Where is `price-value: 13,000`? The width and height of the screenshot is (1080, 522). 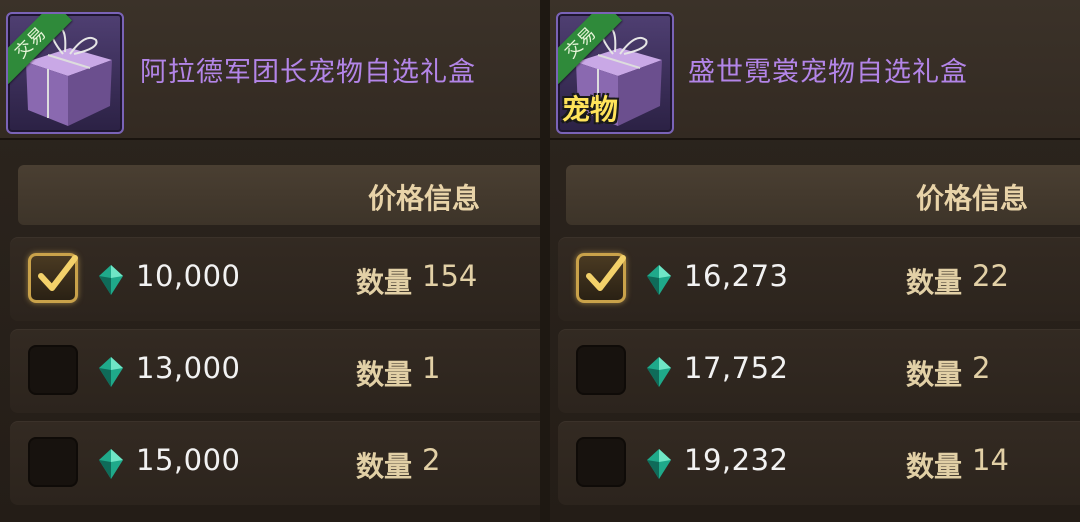
price-value: 13,000 is located at coordinates (188, 368).